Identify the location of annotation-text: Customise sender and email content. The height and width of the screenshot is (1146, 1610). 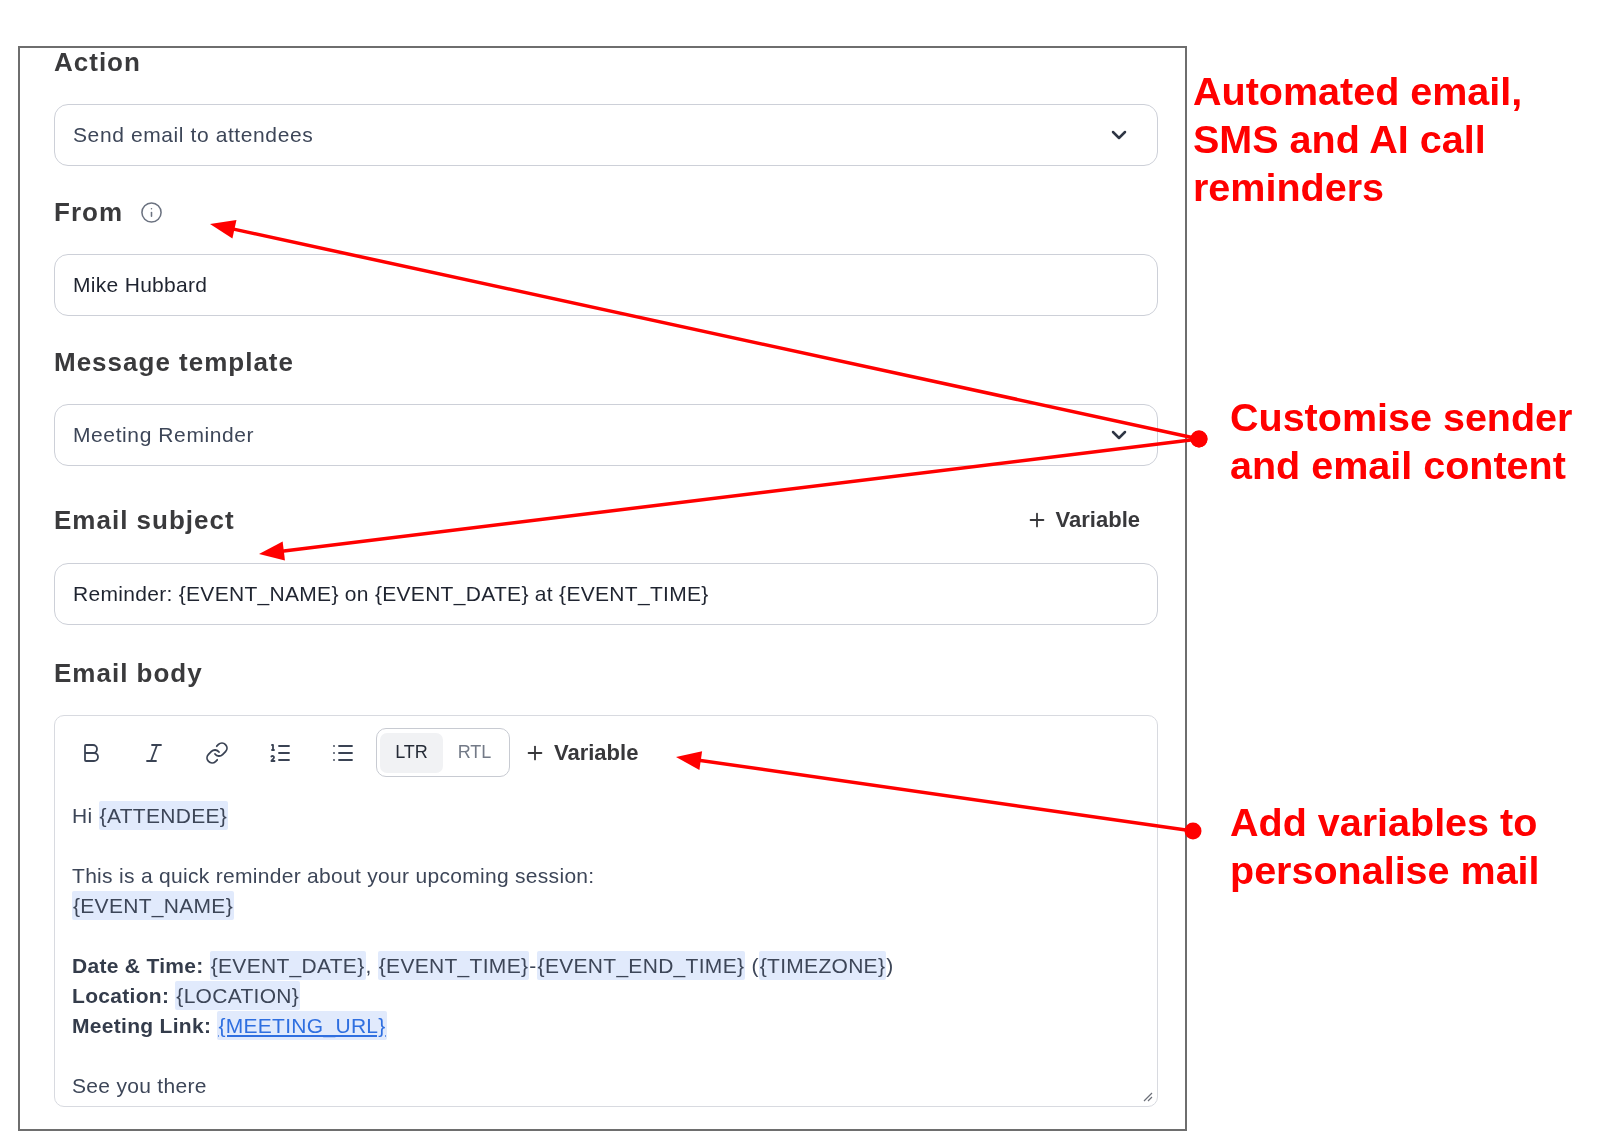
(1402, 441).